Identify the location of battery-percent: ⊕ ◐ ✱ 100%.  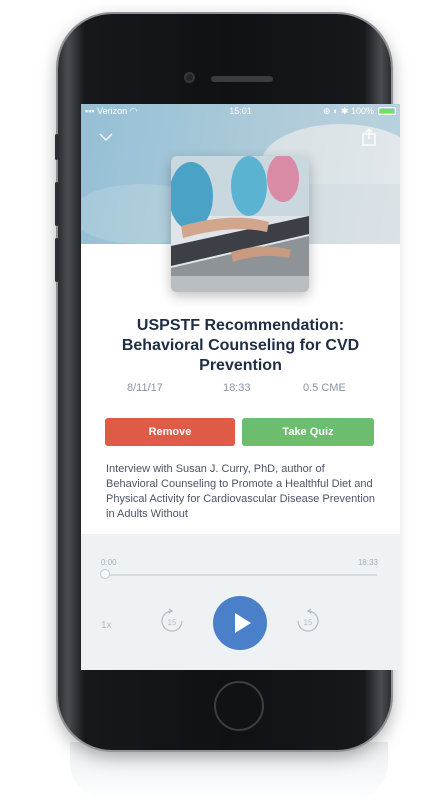
(348, 111).